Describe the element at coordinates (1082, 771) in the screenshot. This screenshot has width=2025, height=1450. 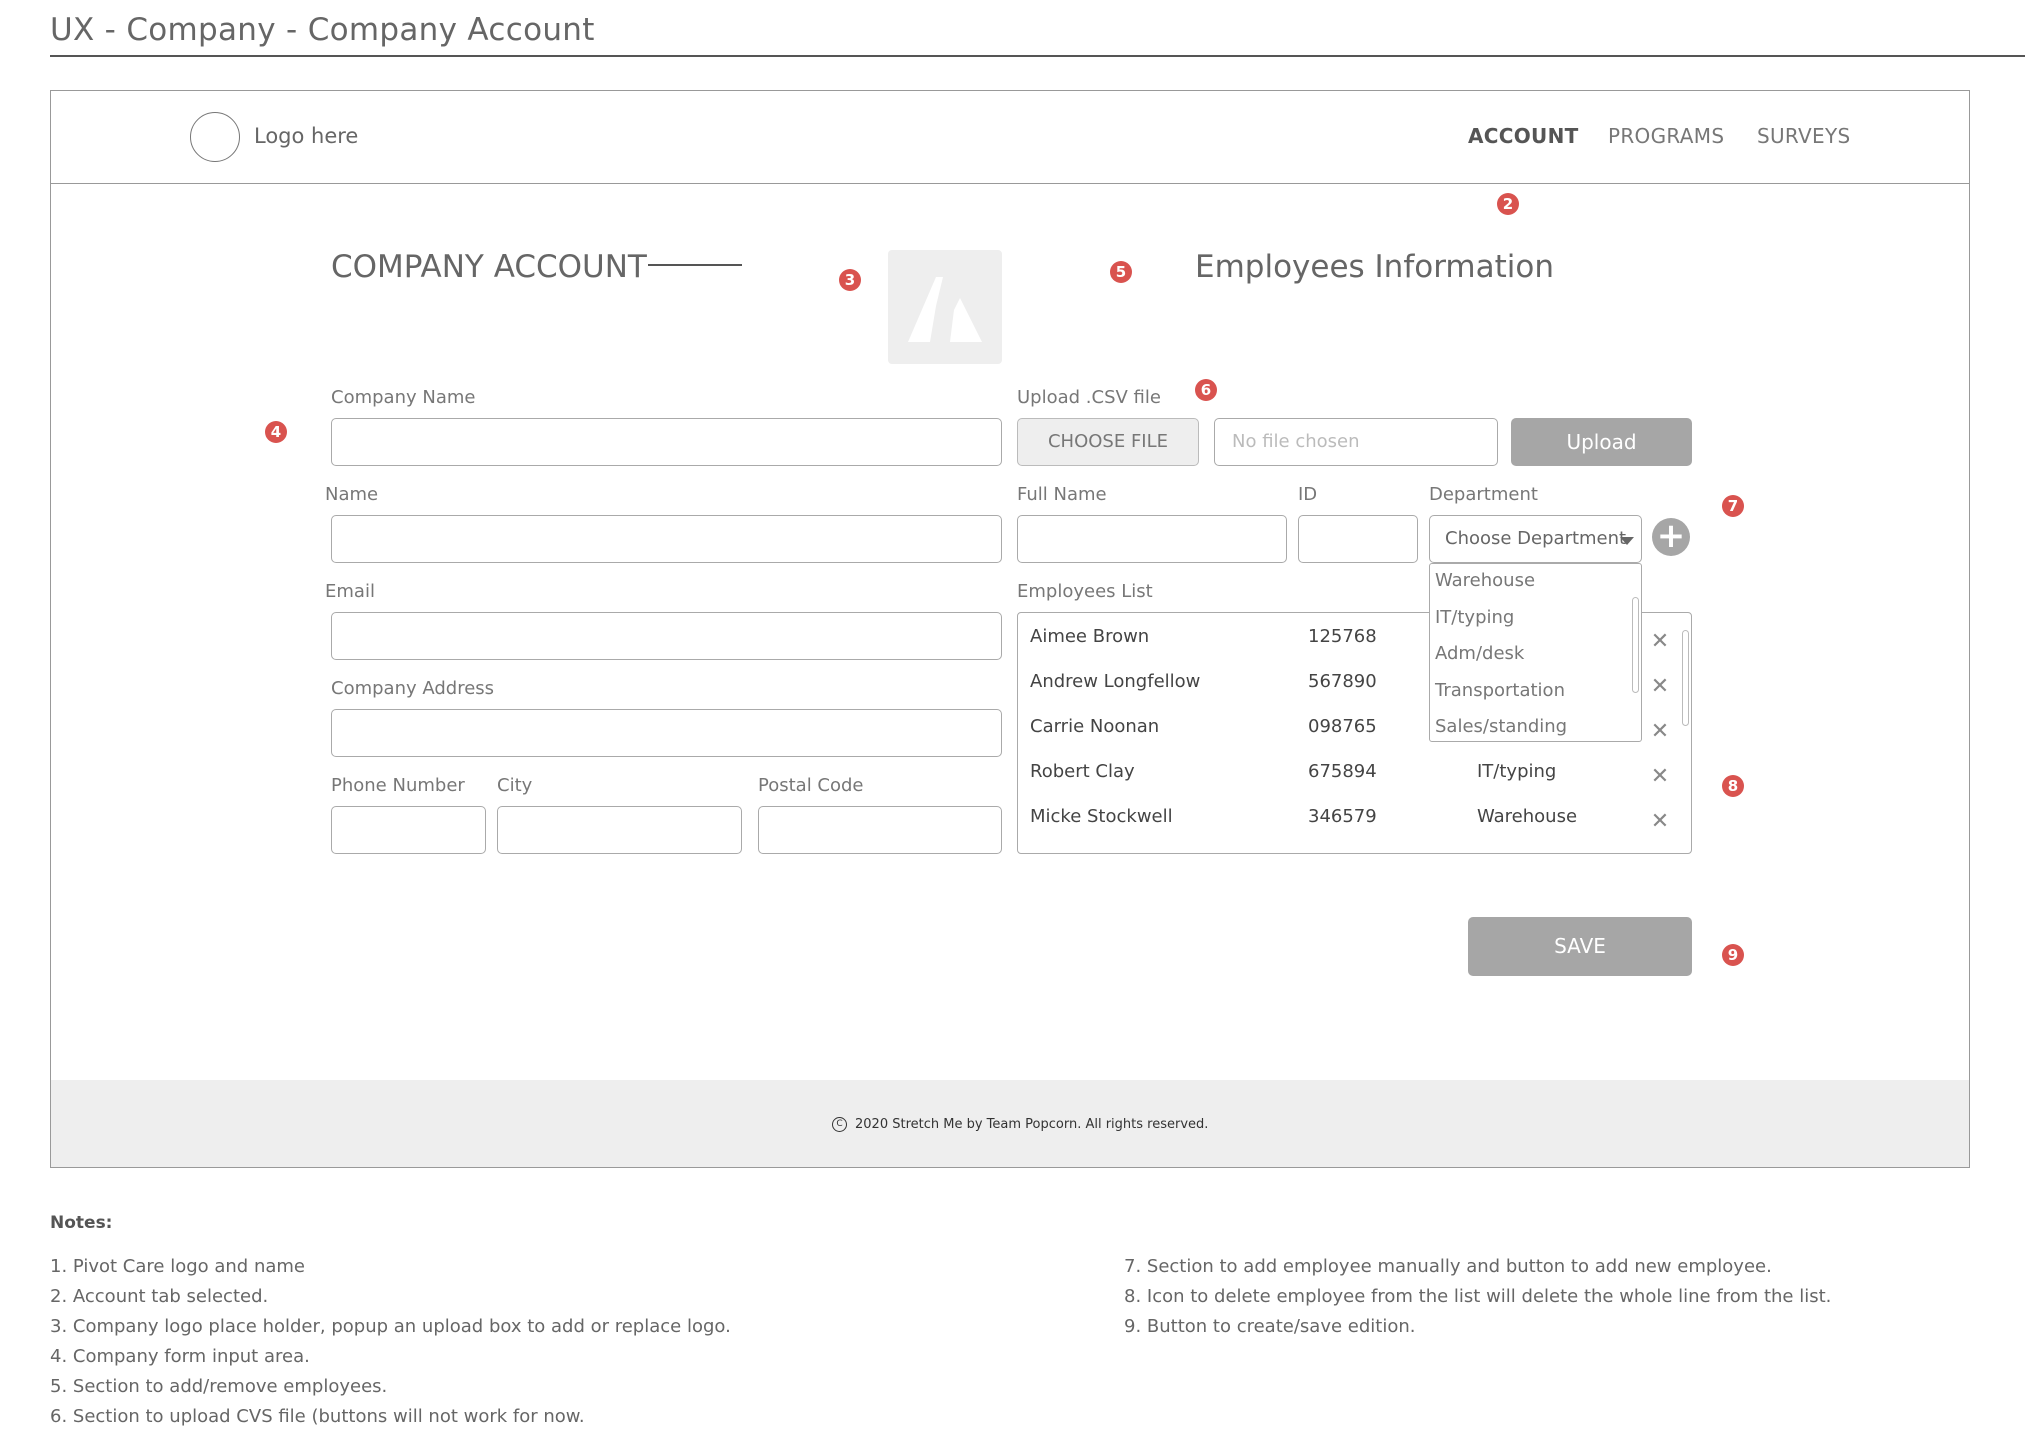
I see `employee-name: Robert Clay` at that location.